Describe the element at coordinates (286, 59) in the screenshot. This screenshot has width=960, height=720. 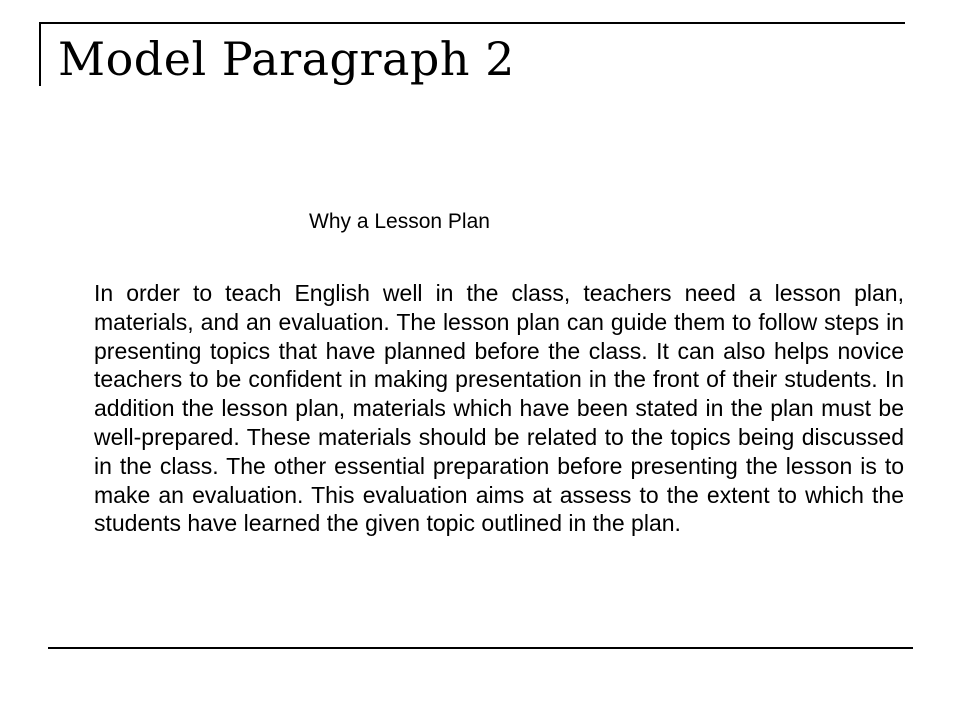
I see `slide-title: Model Paragraph 2` at that location.